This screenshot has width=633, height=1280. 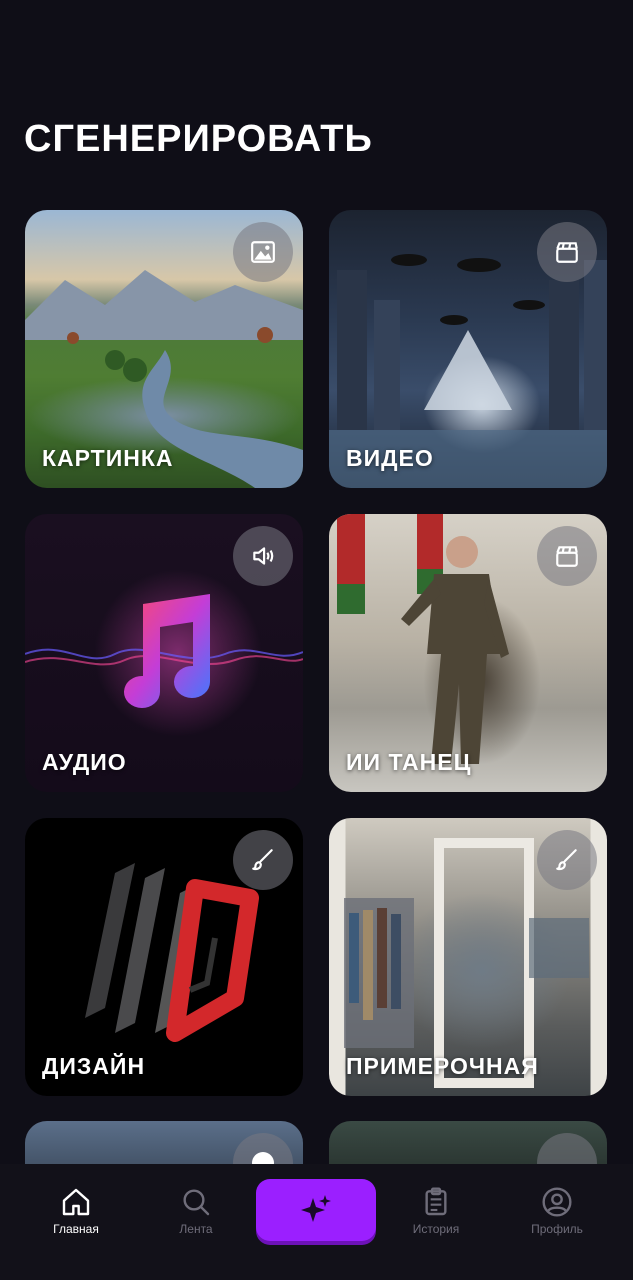 What do you see at coordinates (390, 458) in the screenshot?
I see `card-label: ВИДЕО` at bounding box center [390, 458].